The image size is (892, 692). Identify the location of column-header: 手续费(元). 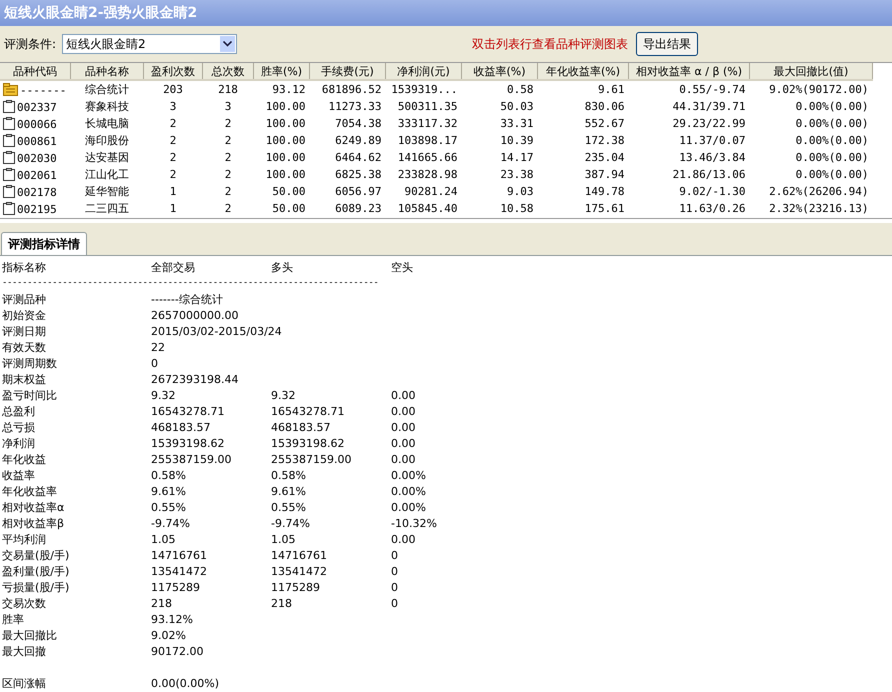
(348, 71).